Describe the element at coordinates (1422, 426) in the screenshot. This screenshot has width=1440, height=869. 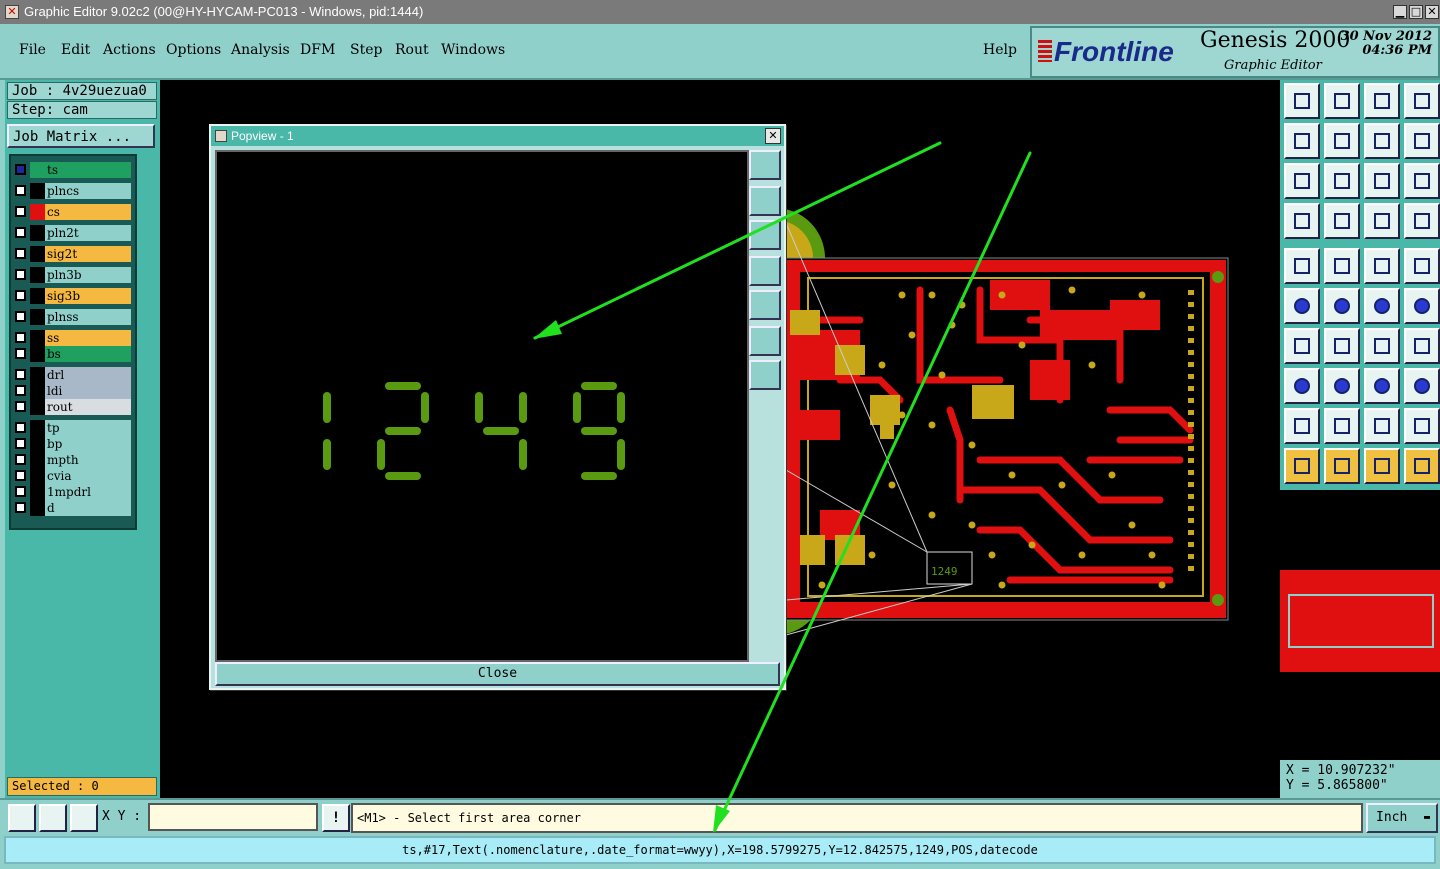
I see `triangle-d-icon` at that location.